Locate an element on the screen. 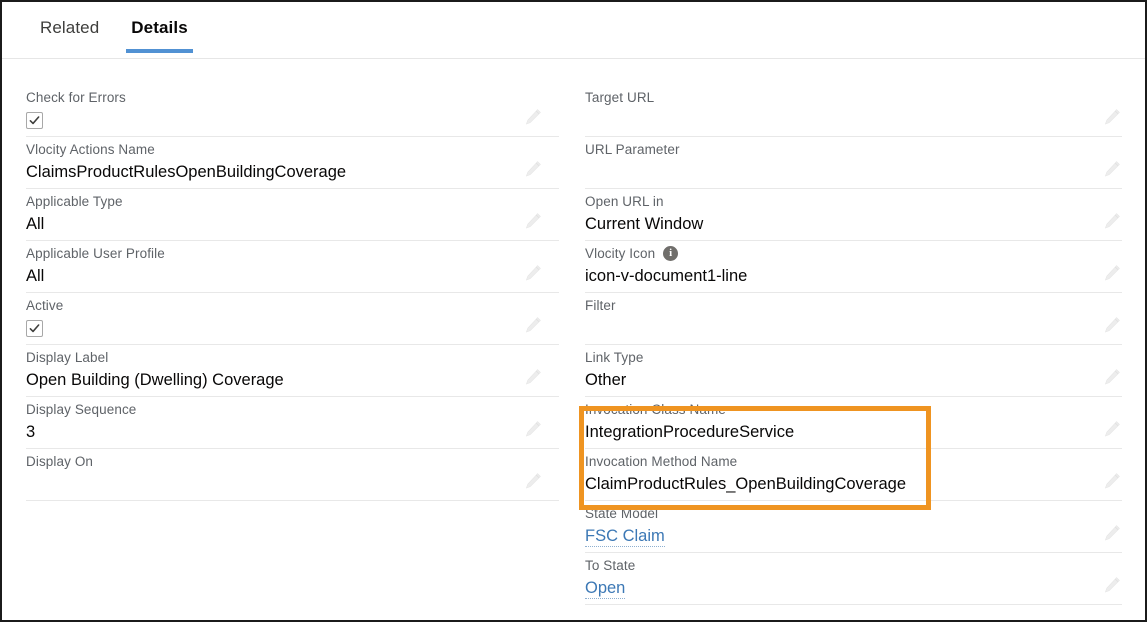  field-label: Check for Errors is located at coordinates (76, 97).